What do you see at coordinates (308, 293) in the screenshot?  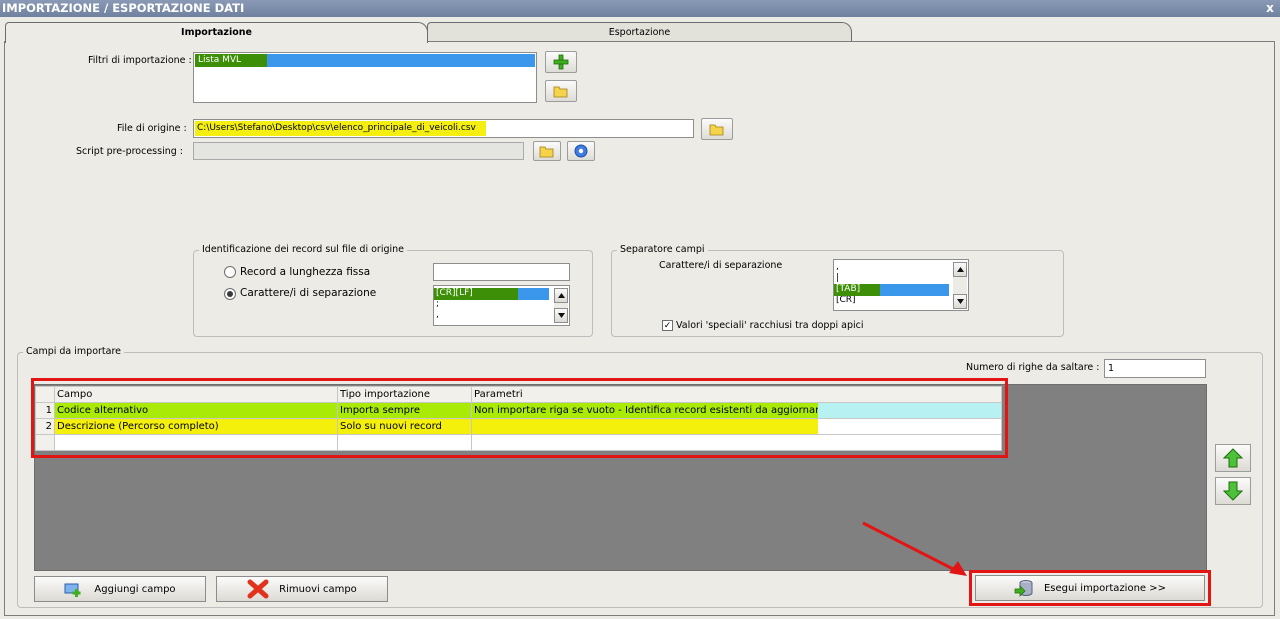 I see `radio-separator-label: Carattere/i di separazione` at bounding box center [308, 293].